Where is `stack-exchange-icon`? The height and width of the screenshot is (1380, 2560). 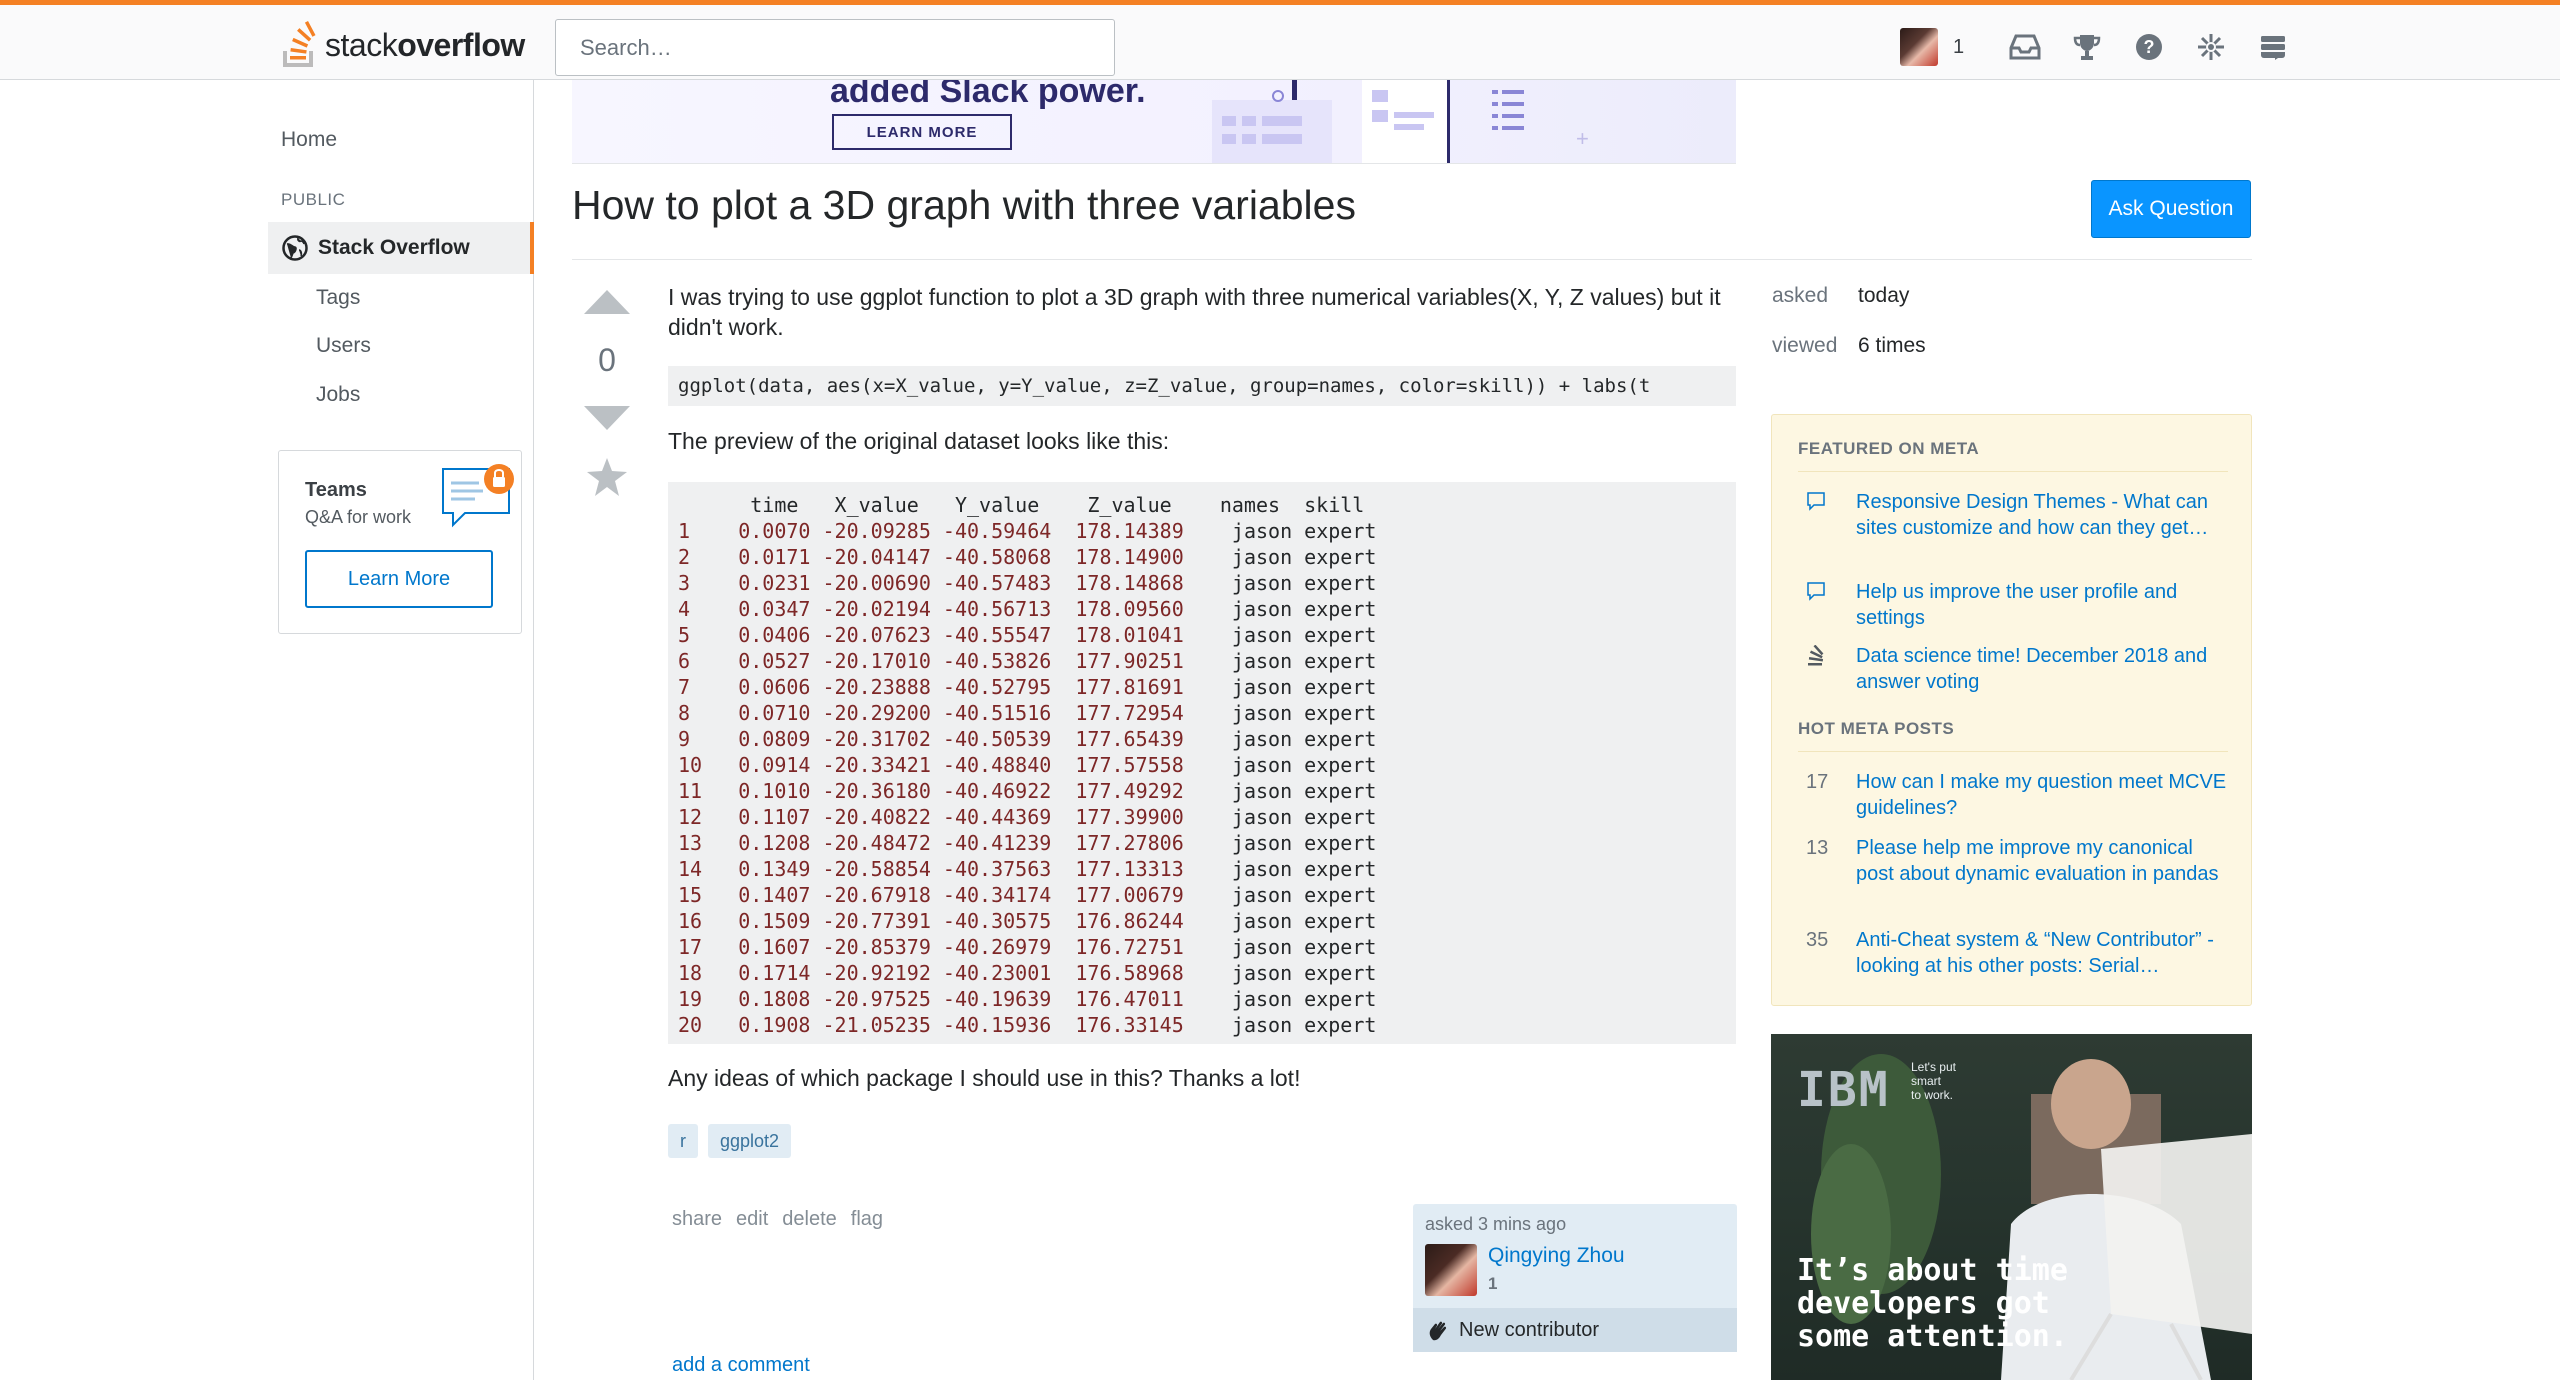
stack-exchange-icon is located at coordinates (1827, 669).